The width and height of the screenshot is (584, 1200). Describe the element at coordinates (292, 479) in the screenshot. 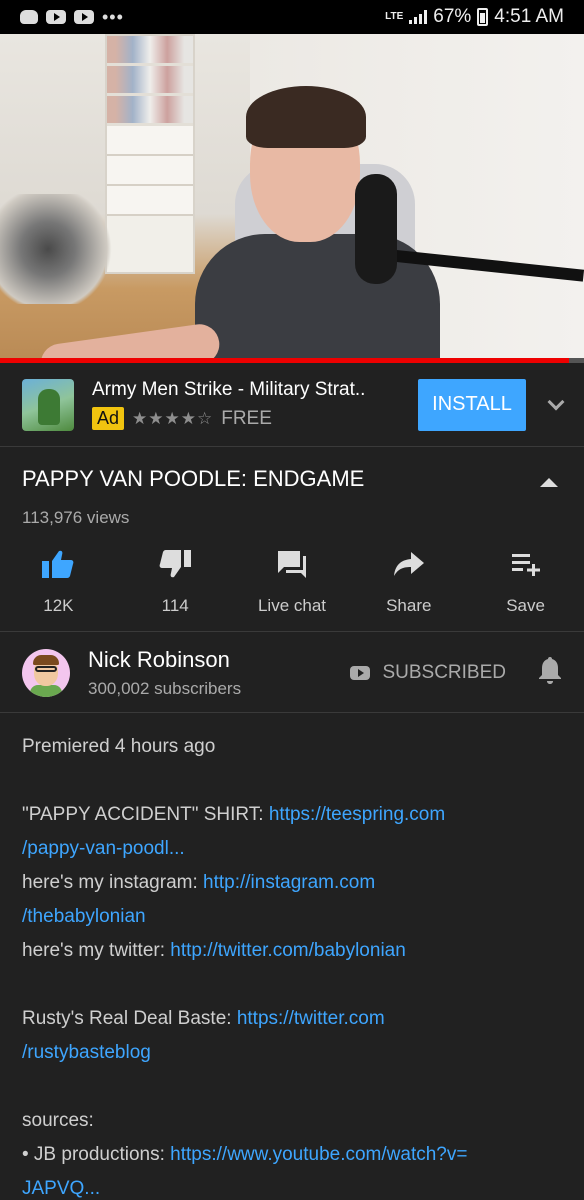

I see `video-title: PAPPY VAN POODLE: ENDGAME` at that location.